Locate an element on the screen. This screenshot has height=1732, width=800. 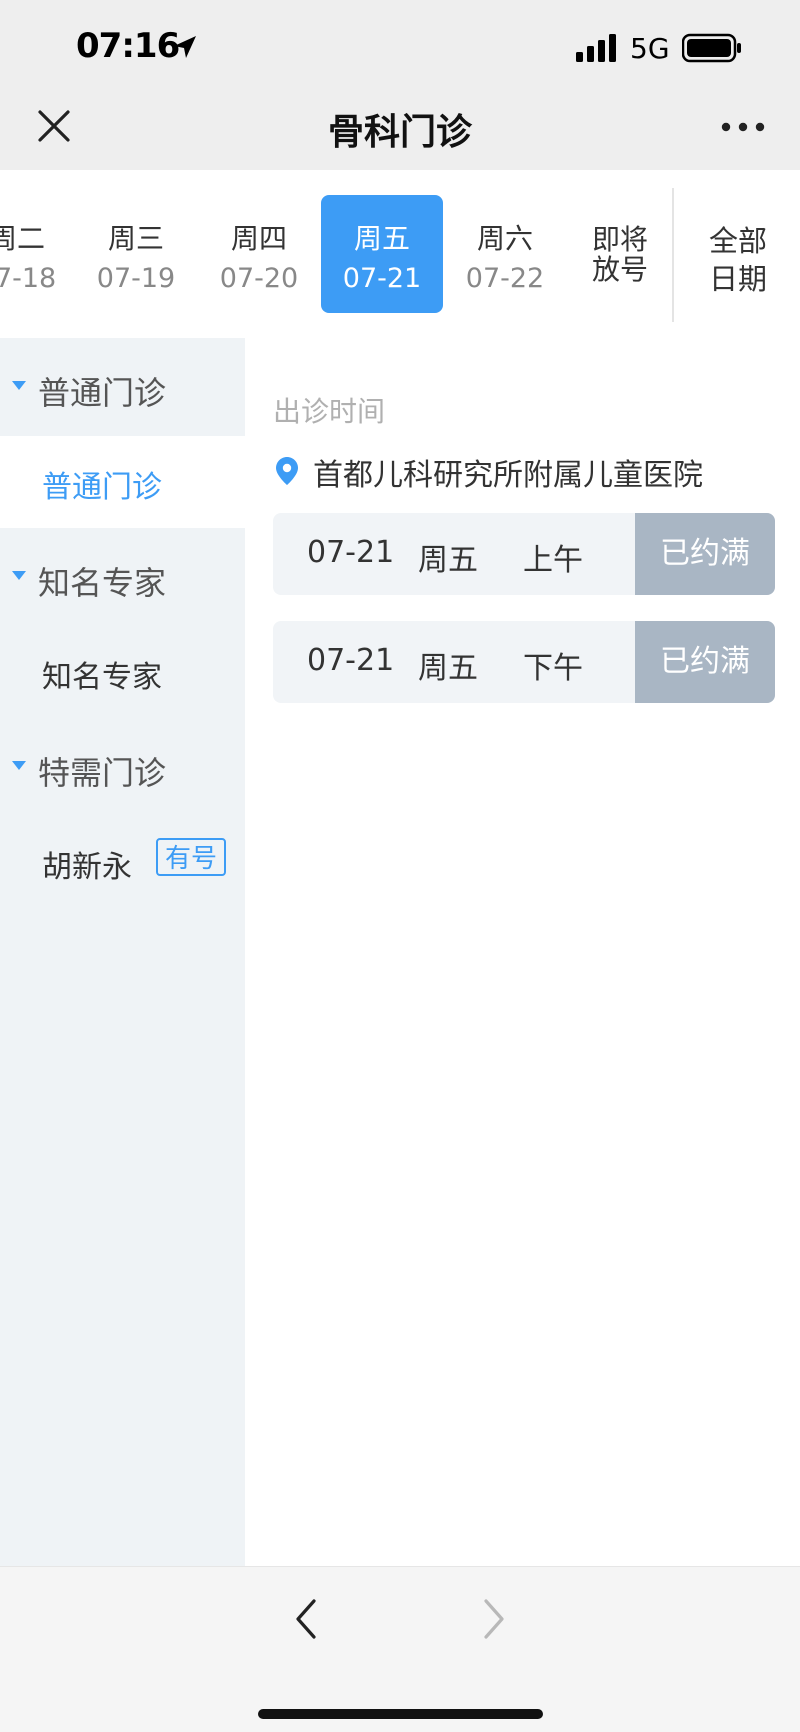
sidebar-item-label: 知名专家 is located at coordinates (102, 677).